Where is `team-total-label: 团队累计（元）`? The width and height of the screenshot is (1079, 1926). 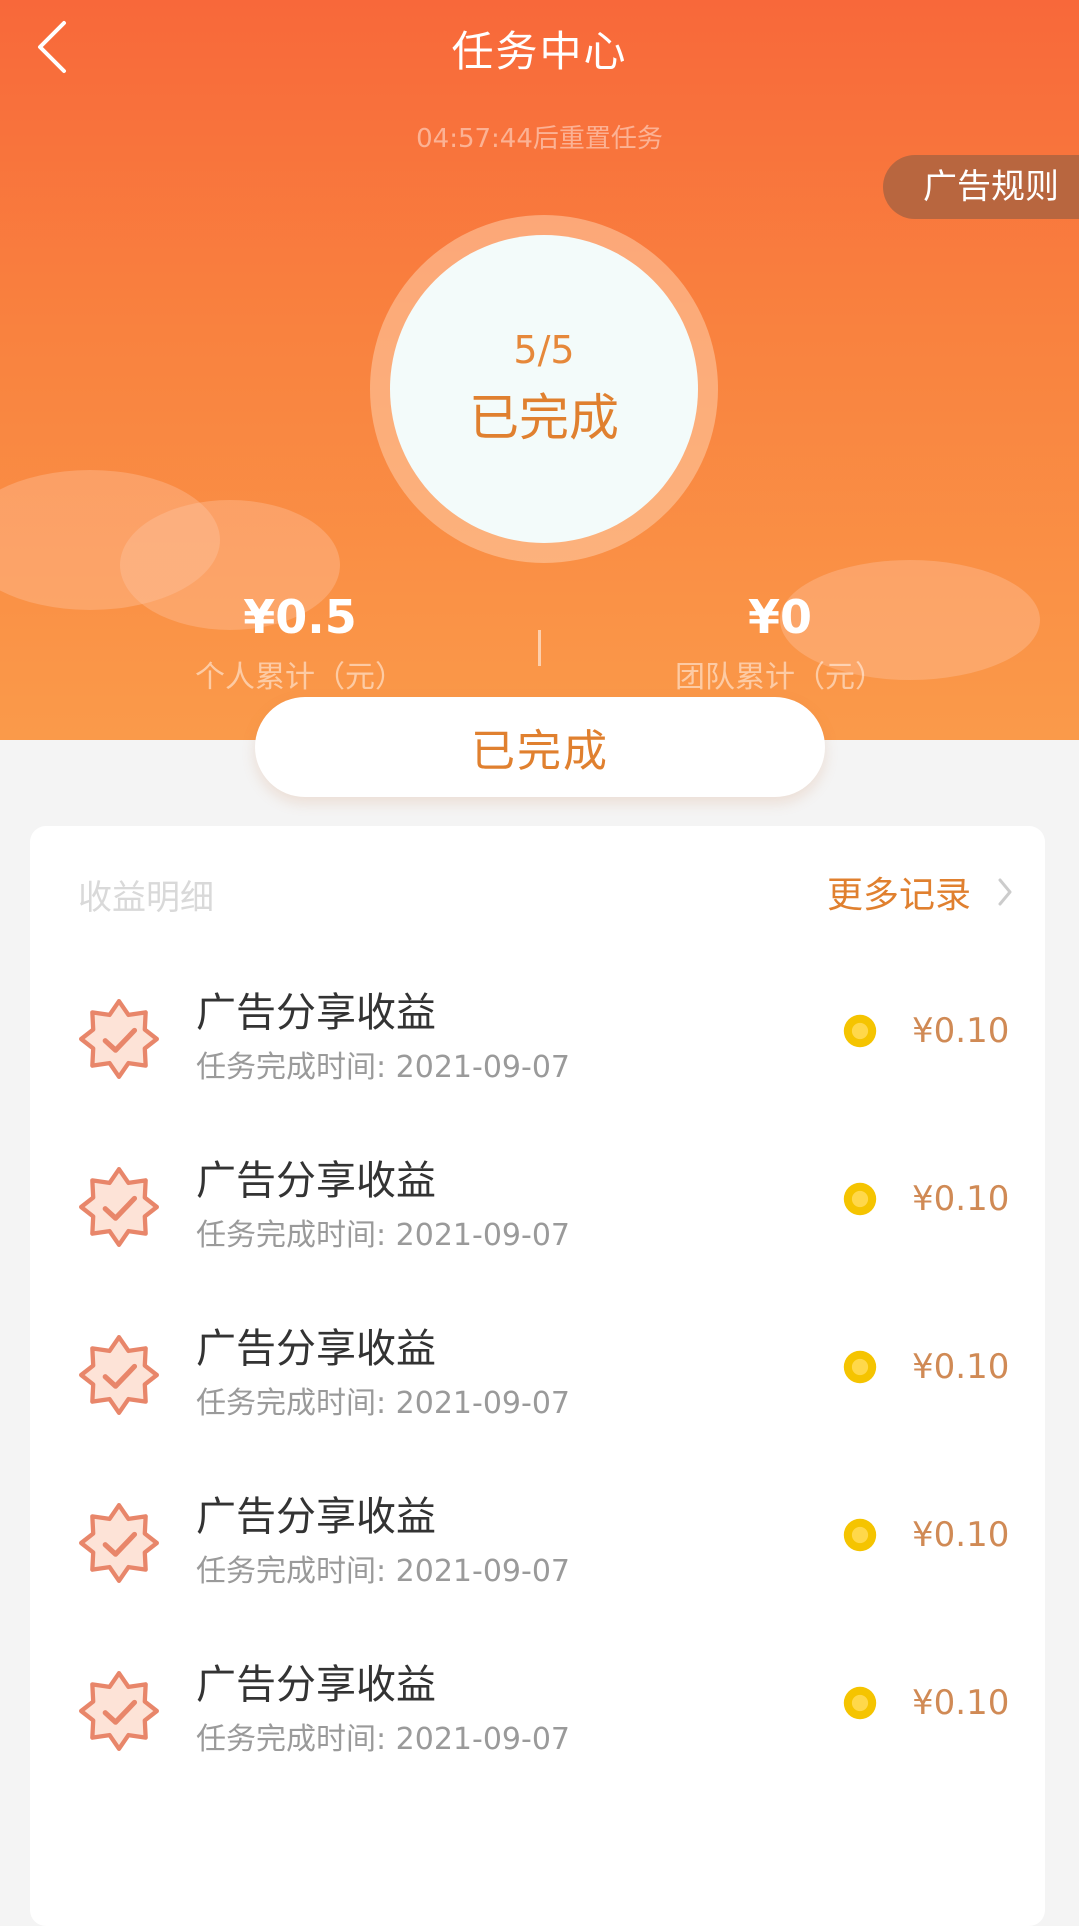 team-total-label: 团队累计（元） is located at coordinates (780, 677).